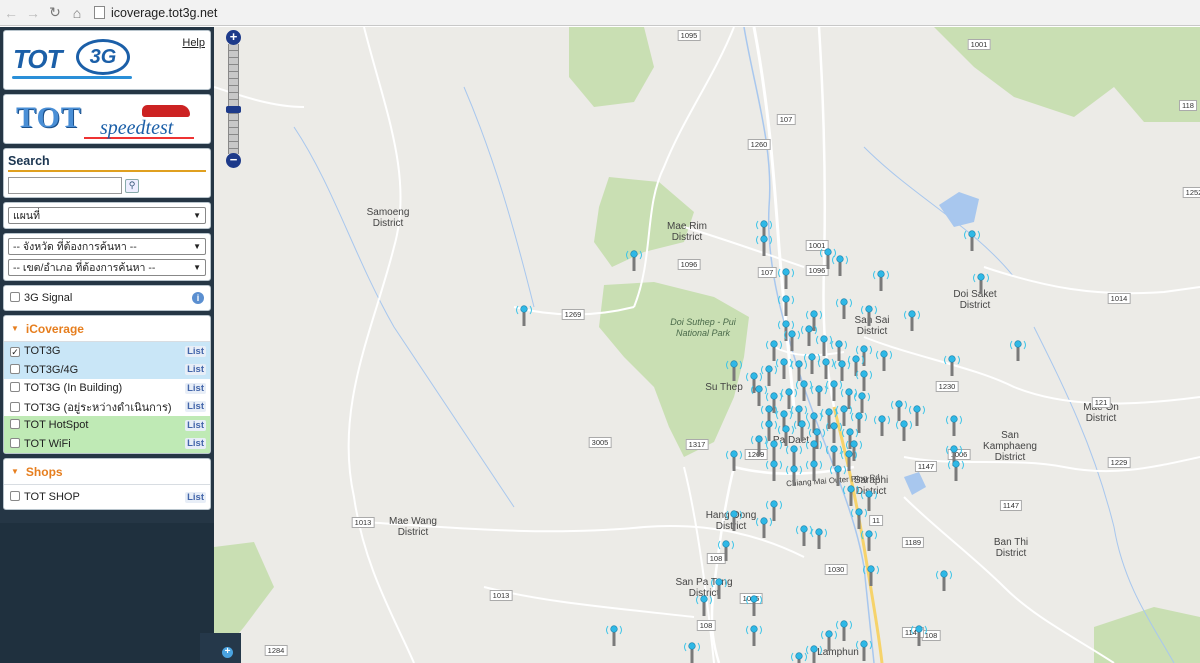 Image resolution: width=1200 pixels, height=663 pixels. I want to click on zoom-slider-handle, so click(233, 109).